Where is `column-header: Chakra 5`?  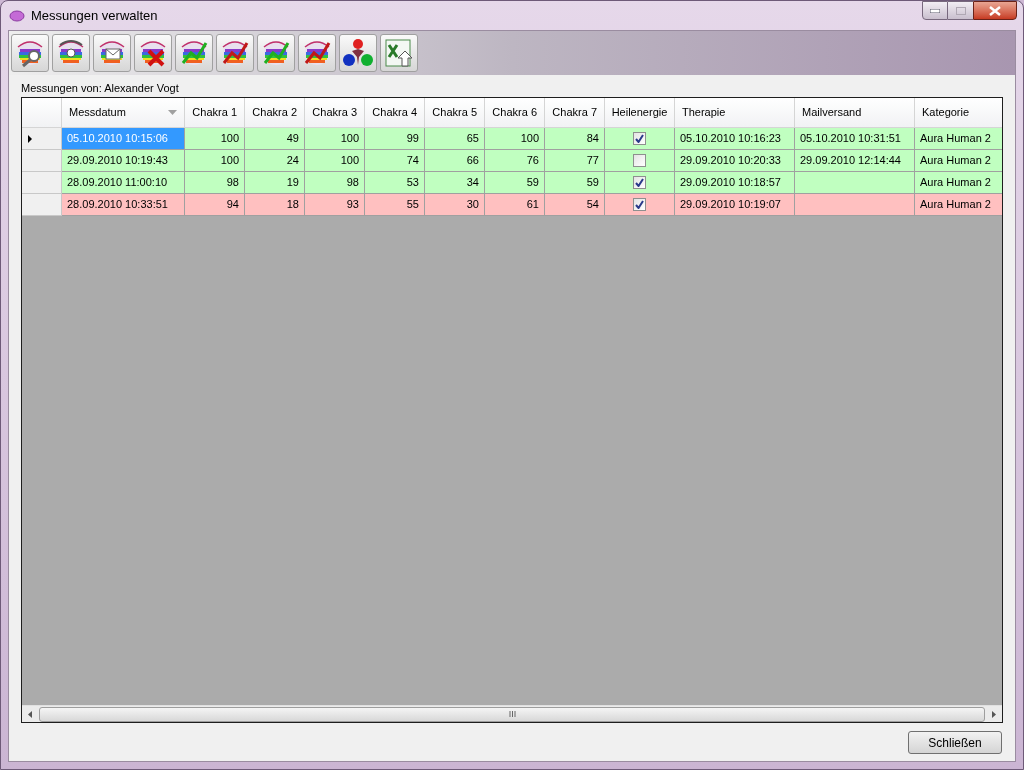 column-header: Chakra 5 is located at coordinates (455, 113).